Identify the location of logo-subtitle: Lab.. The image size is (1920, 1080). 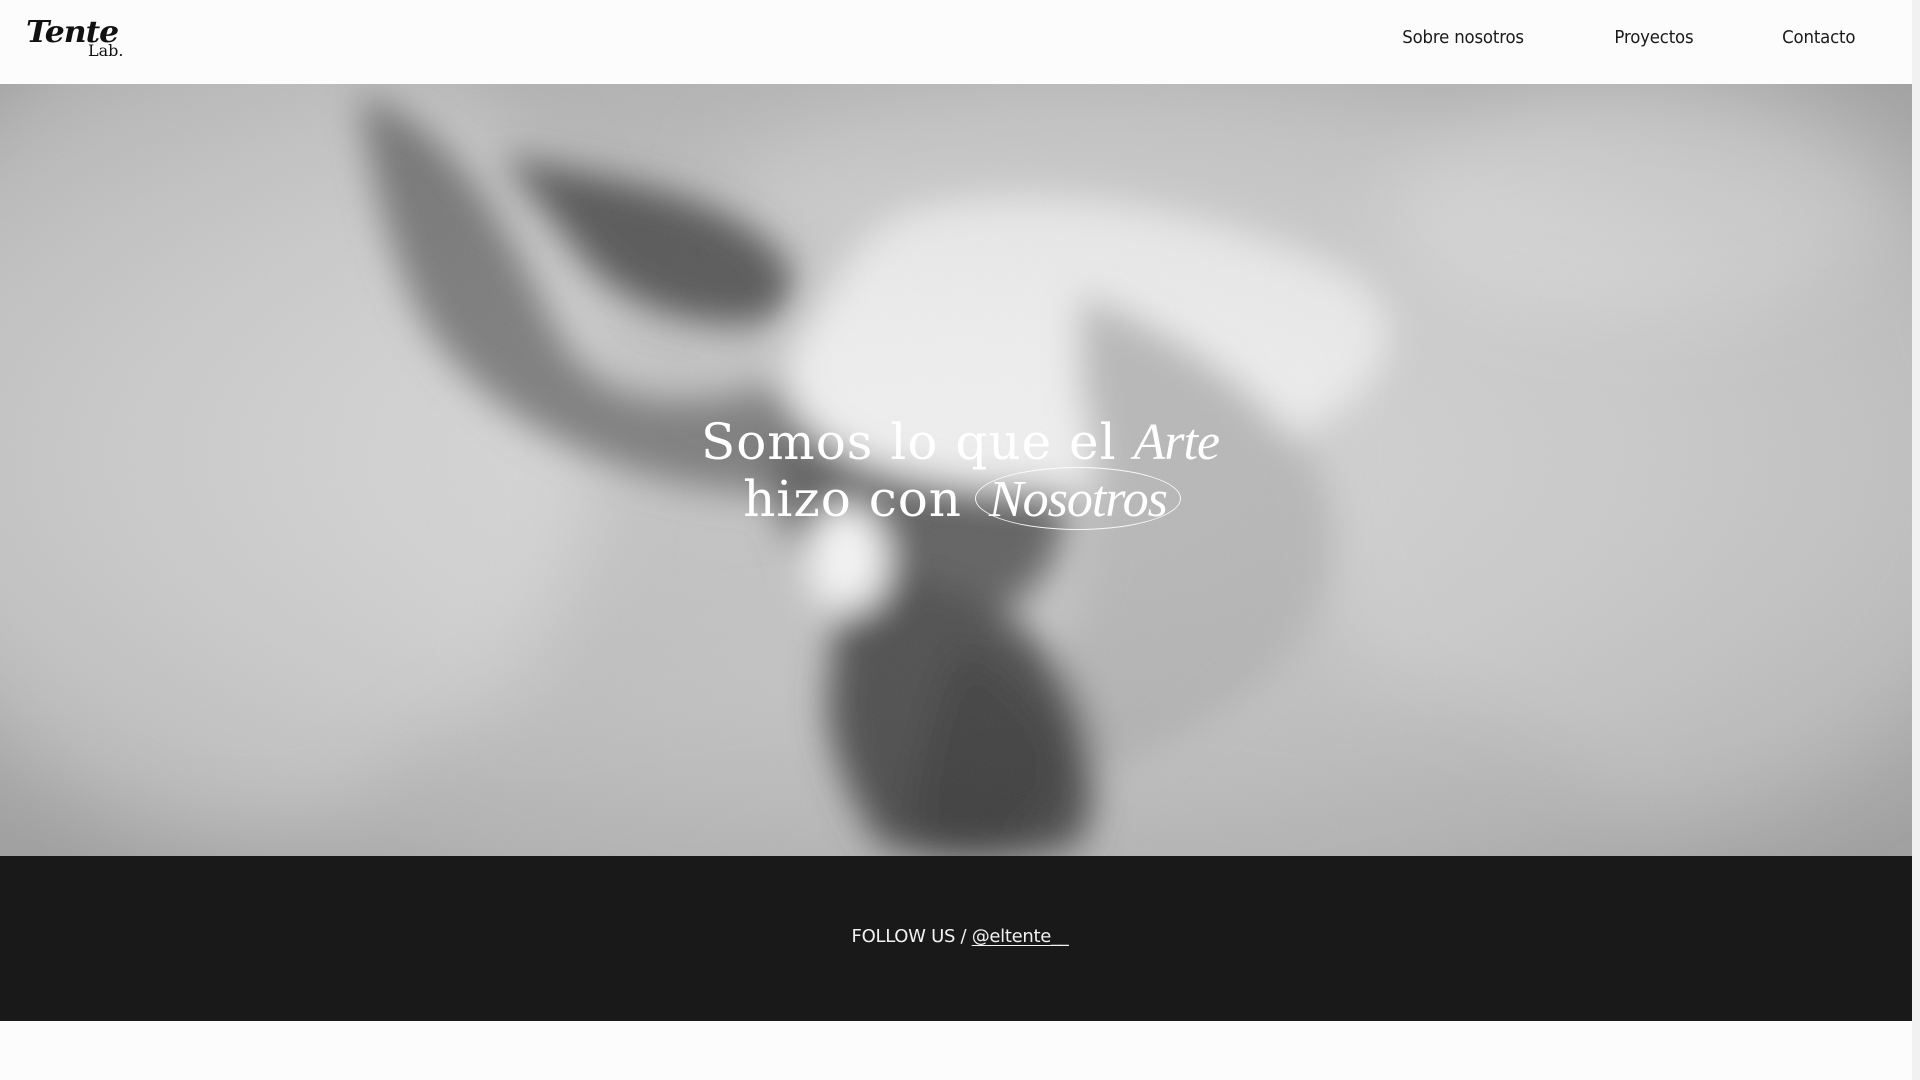
(106, 50).